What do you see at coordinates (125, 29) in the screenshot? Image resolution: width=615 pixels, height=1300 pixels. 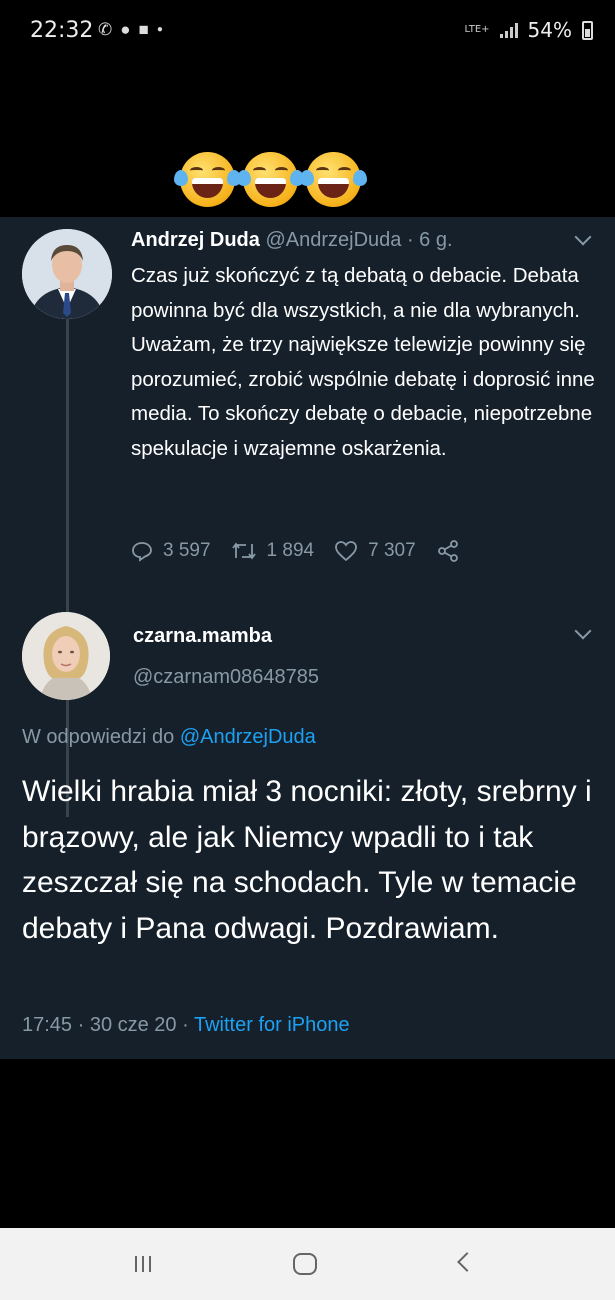 I see `messenger-icon: ●` at bounding box center [125, 29].